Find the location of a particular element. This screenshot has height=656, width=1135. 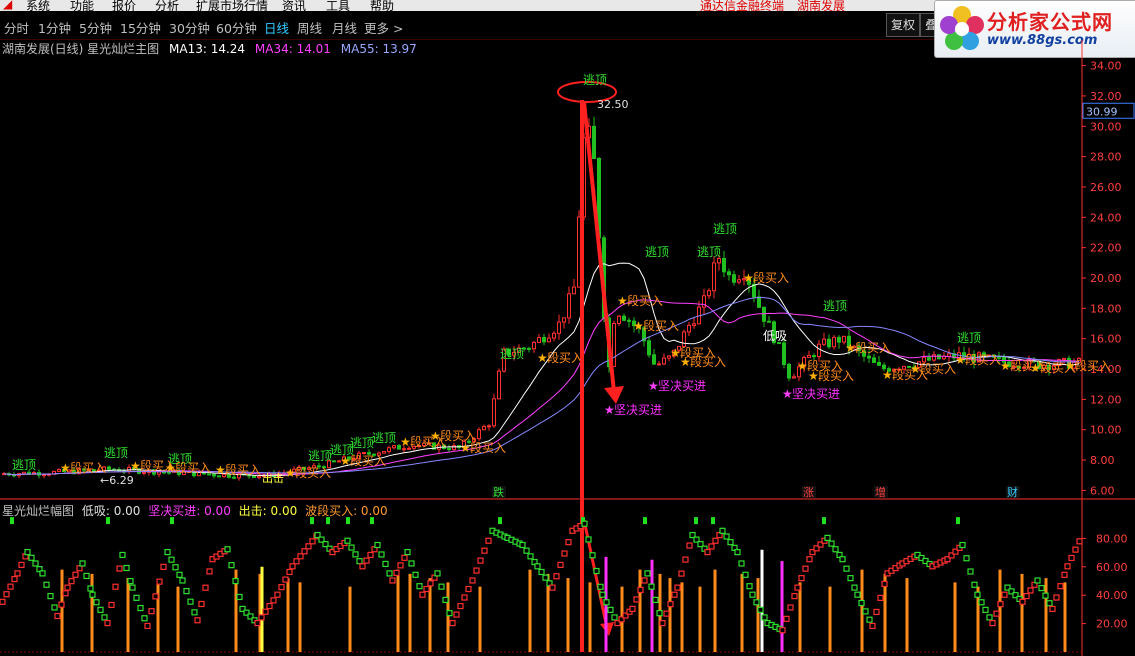

band-buy-label-2: 段买入 is located at coordinates (193, 467).